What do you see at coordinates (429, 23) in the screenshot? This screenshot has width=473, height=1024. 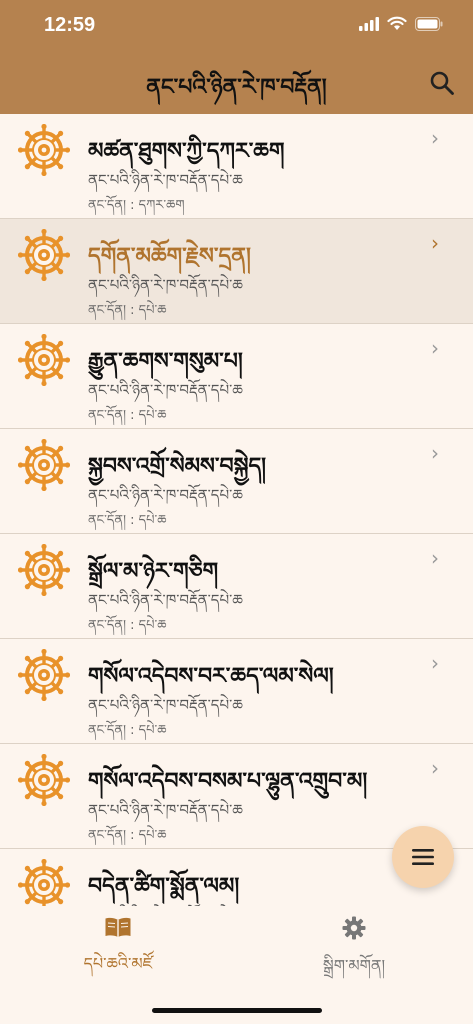 I see `battery-icon` at bounding box center [429, 23].